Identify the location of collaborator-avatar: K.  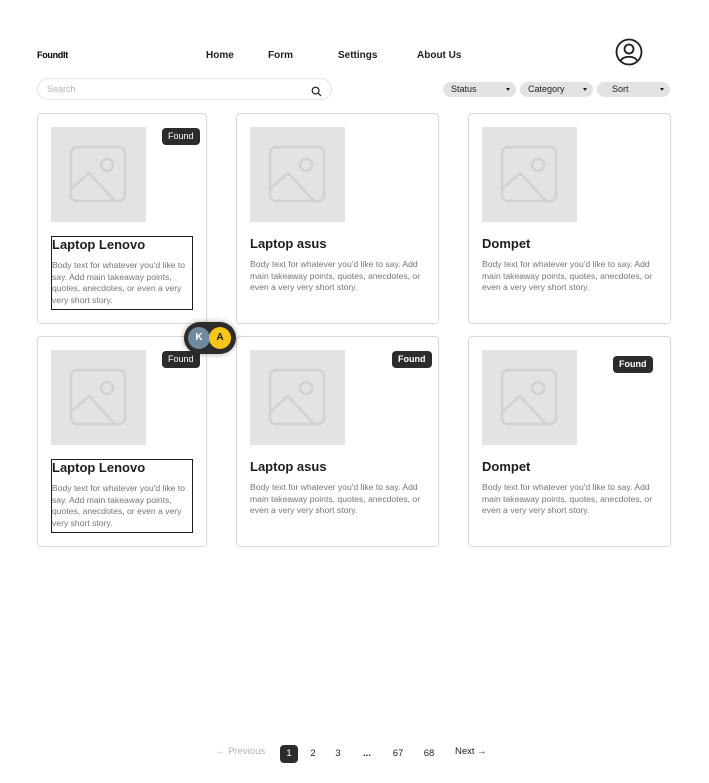
(199, 338).